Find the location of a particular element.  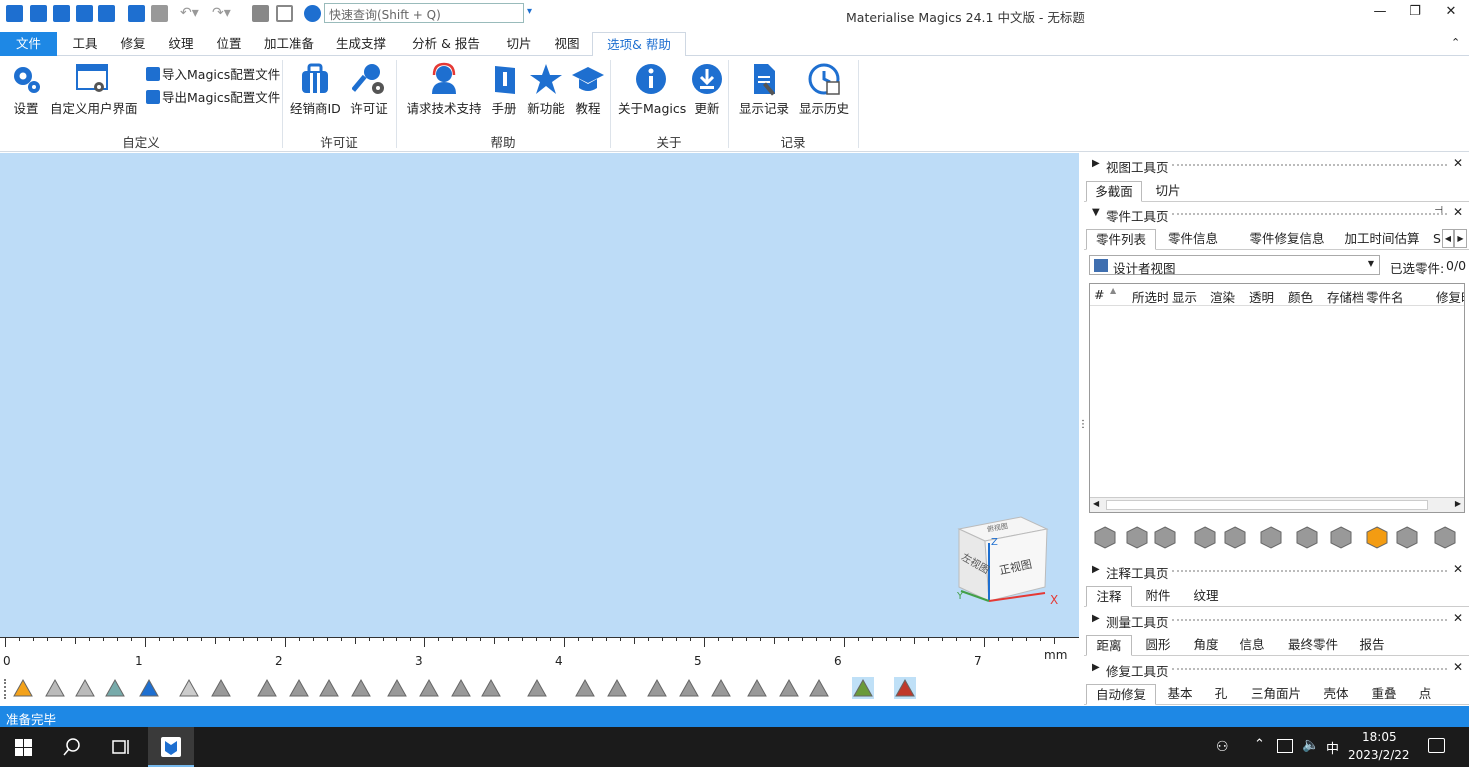

tab-basic: 基本 is located at coordinates (1180, 694).